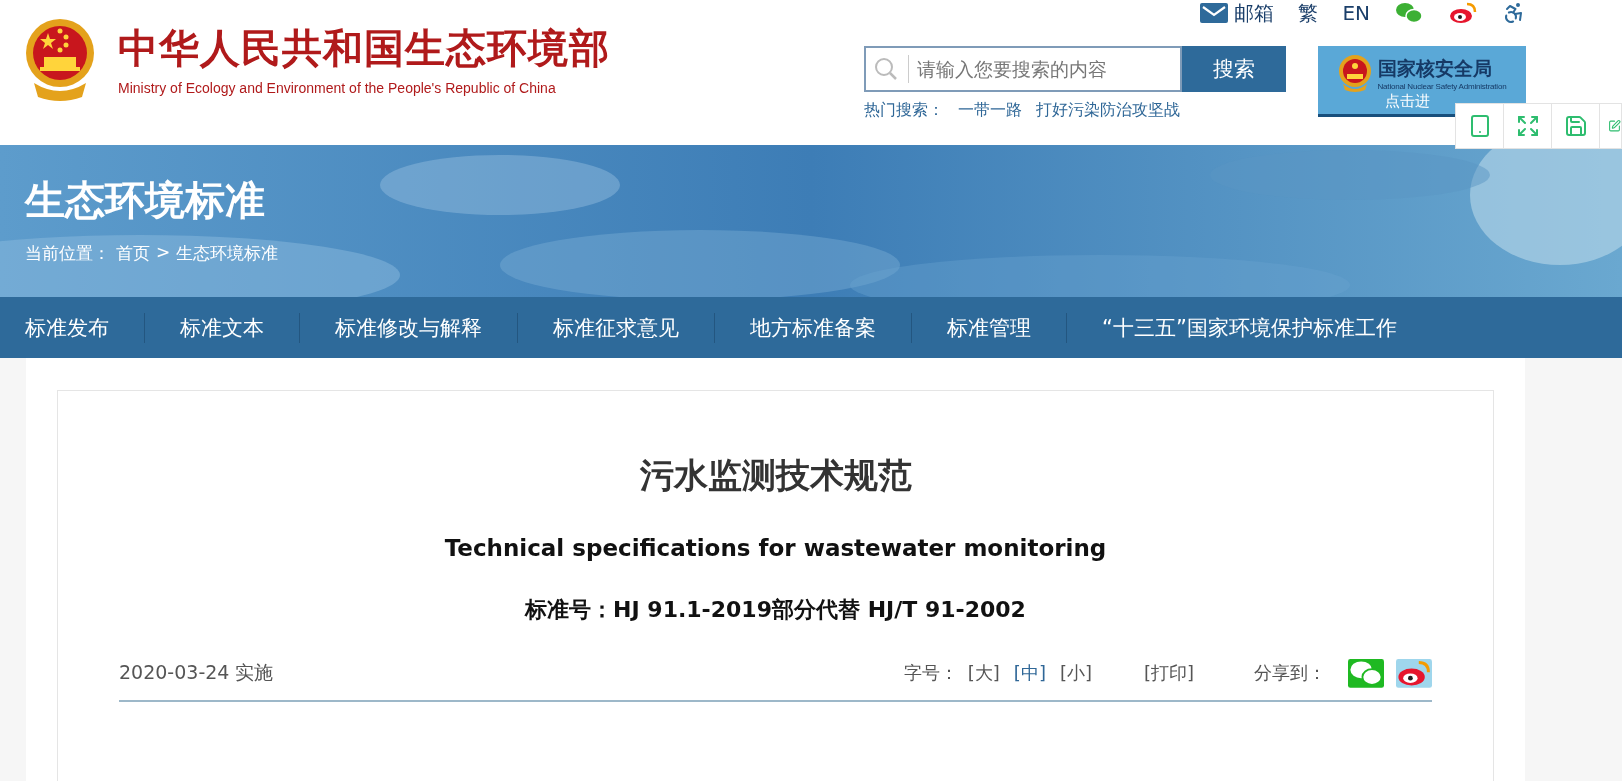 This screenshot has width=1622, height=781. Describe the element at coordinates (408, 327) in the screenshot. I see `nav-item: 标准修改与解释` at that location.